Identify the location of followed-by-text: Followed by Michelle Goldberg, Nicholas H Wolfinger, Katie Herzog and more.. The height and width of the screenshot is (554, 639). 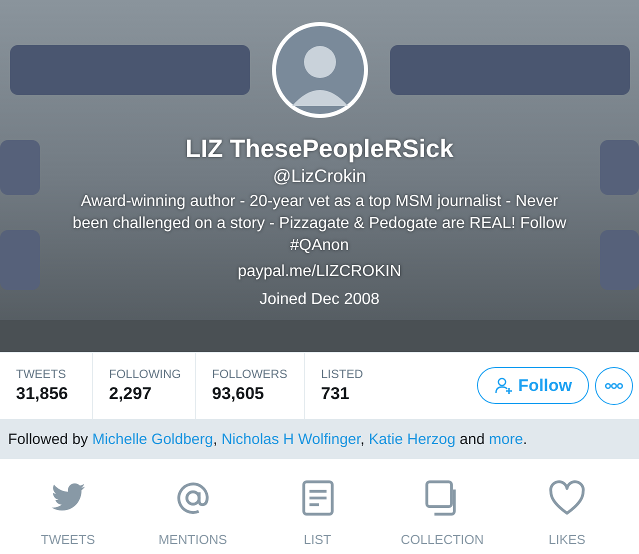
(268, 439).